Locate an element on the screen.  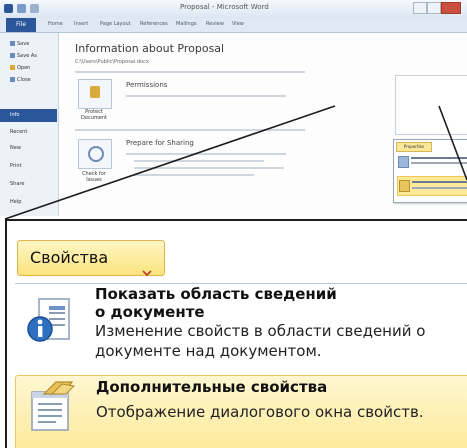
tab-mailings: Mailings is located at coordinates (186, 24).